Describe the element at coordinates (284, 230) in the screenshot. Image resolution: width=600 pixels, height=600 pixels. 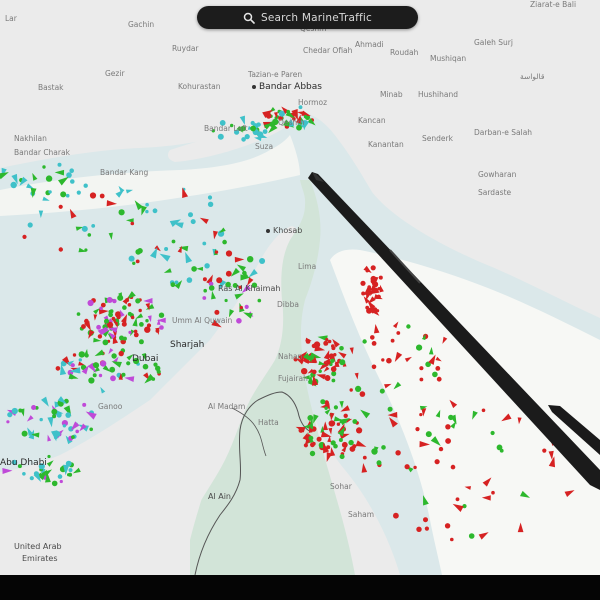
I see `place-label-khosab: Khosab` at that location.